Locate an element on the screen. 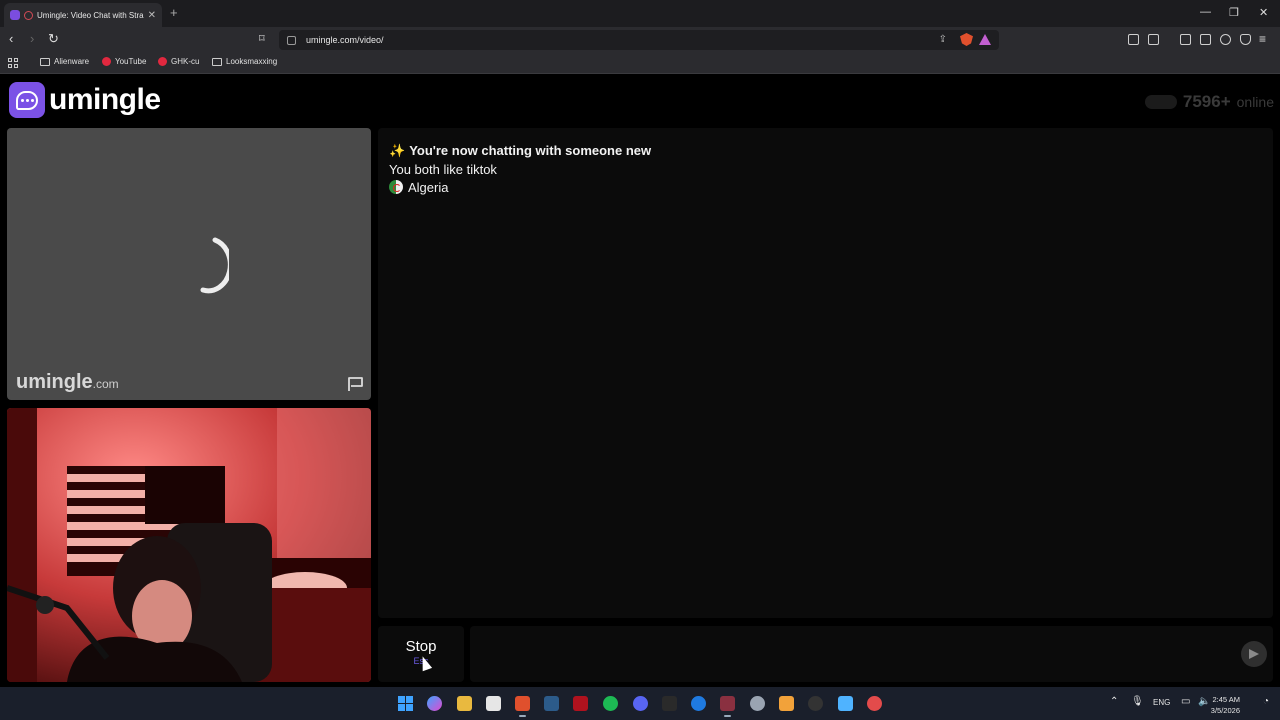 This screenshot has width=1280, height=720. bookmark-label: Looksmaxxing is located at coordinates (252, 61).